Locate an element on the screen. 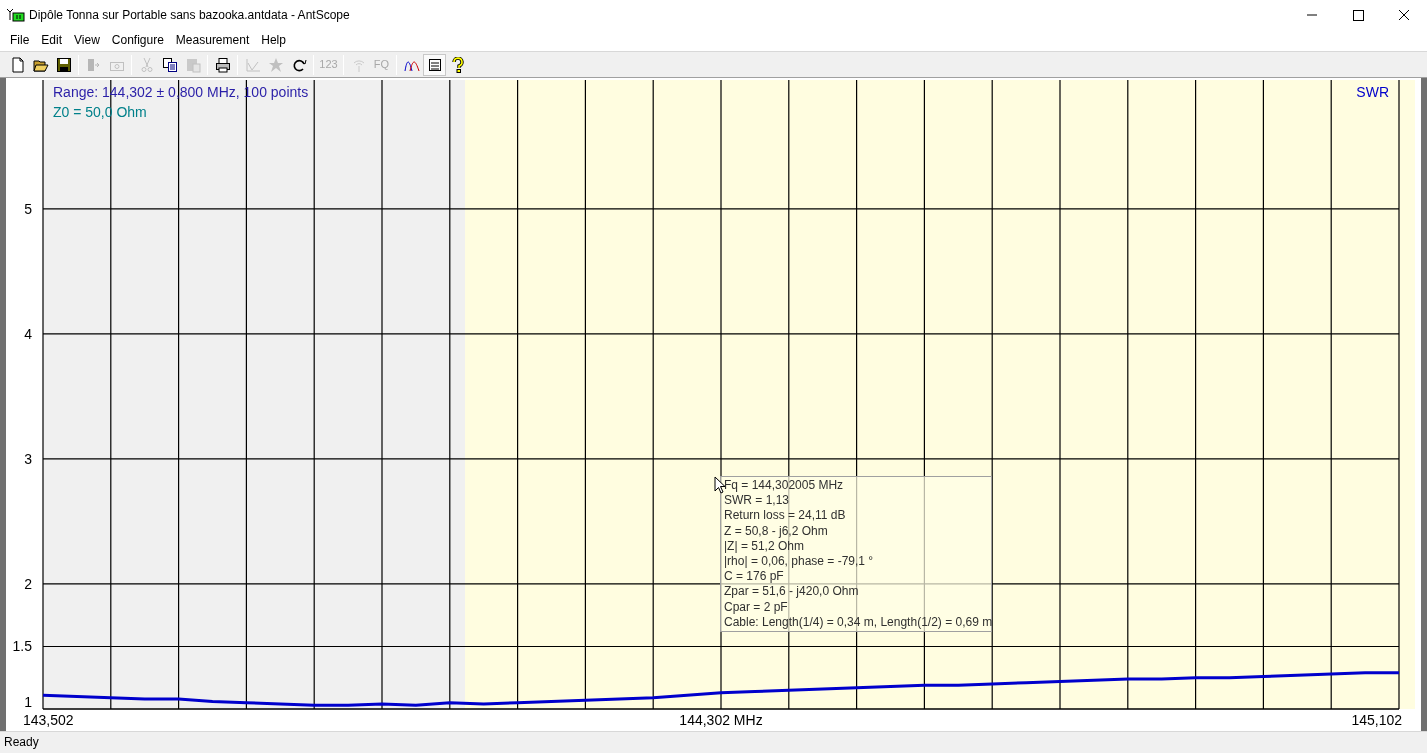 This screenshot has width=1427, height=753. copy-icon is located at coordinates (169, 64).